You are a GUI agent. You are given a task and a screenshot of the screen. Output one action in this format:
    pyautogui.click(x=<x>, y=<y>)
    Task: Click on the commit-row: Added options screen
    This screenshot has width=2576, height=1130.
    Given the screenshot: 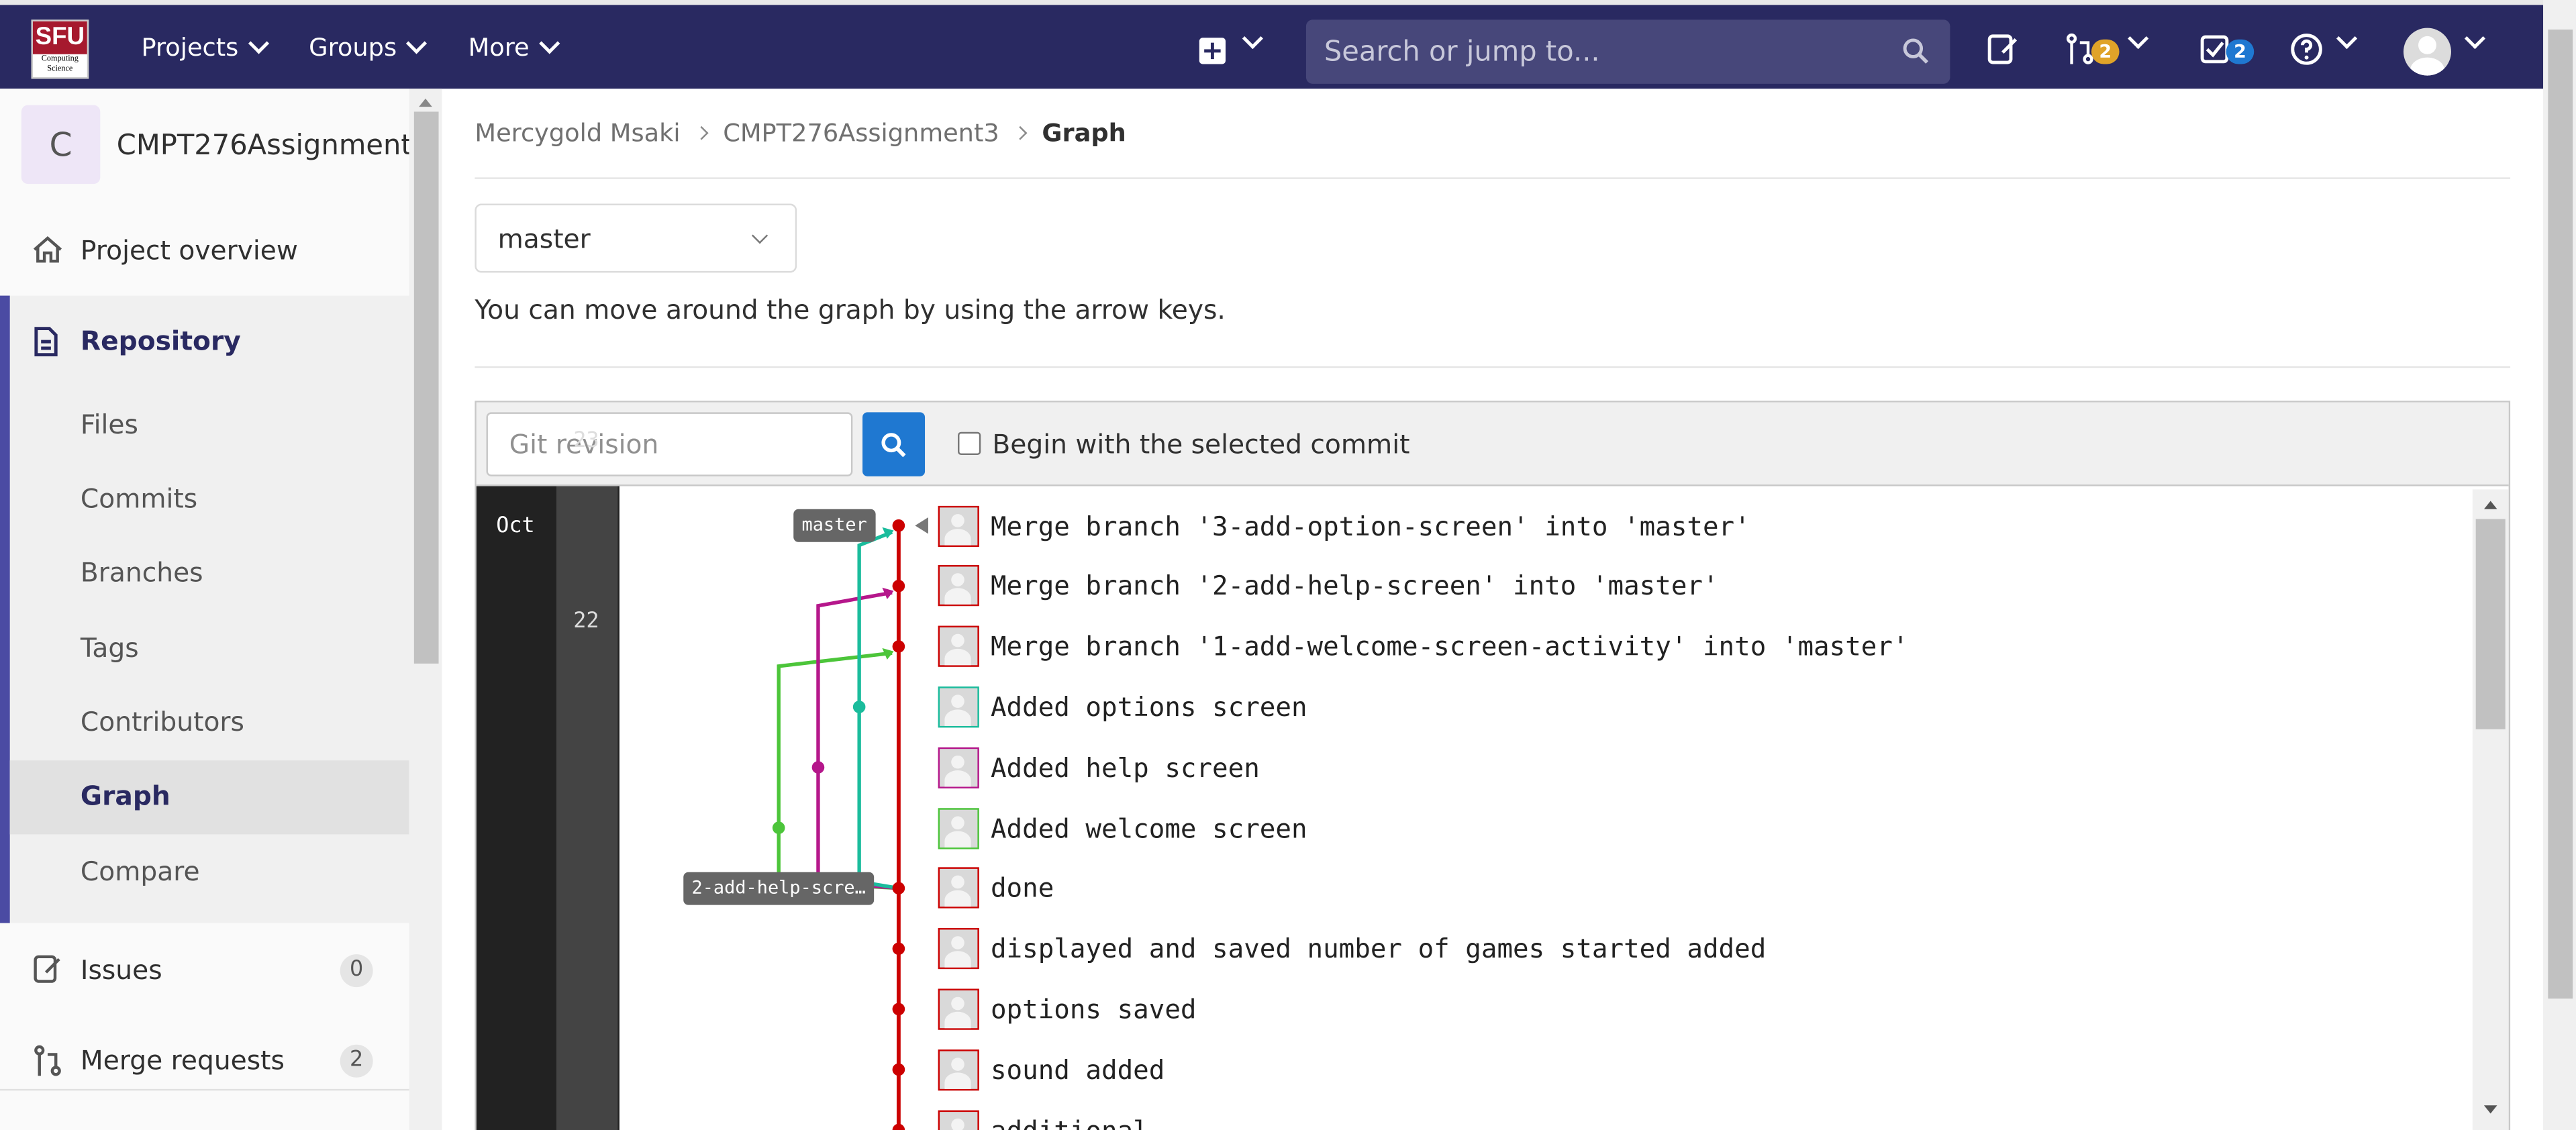 What is the action you would take?
    pyautogui.click(x=1122, y=706)
    